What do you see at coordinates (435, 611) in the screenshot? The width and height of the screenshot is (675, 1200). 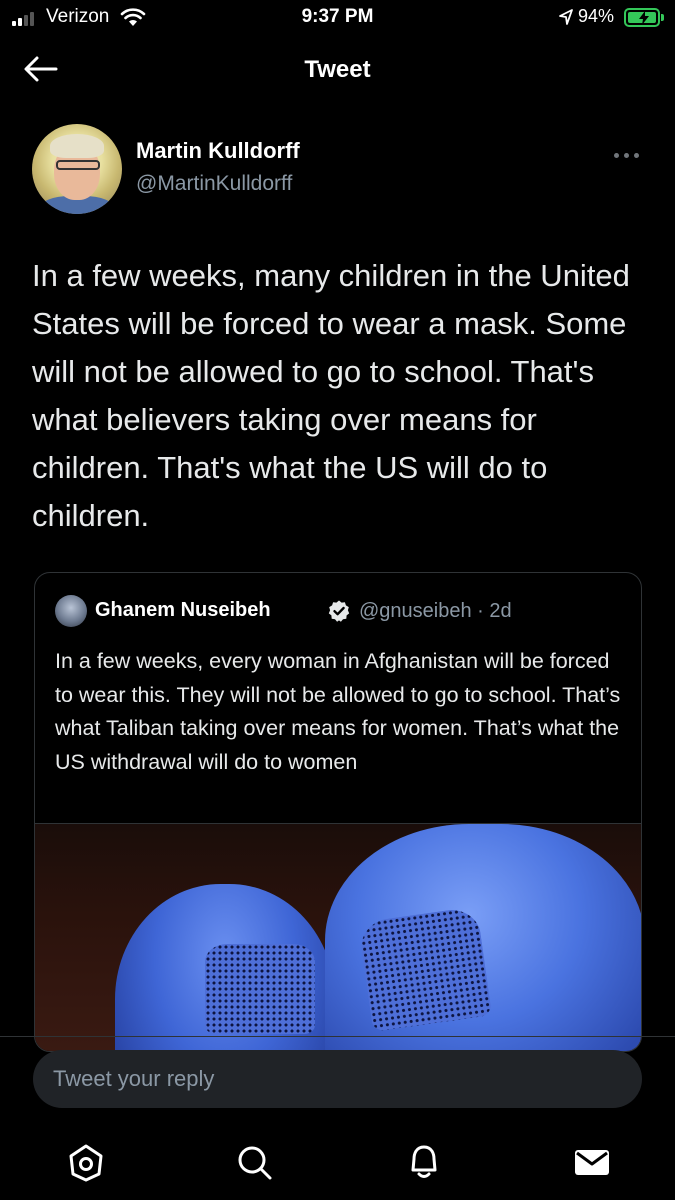 I see `quoted-author-handle: @gnuseibeh · 2d` at bounding box center [435, 611].